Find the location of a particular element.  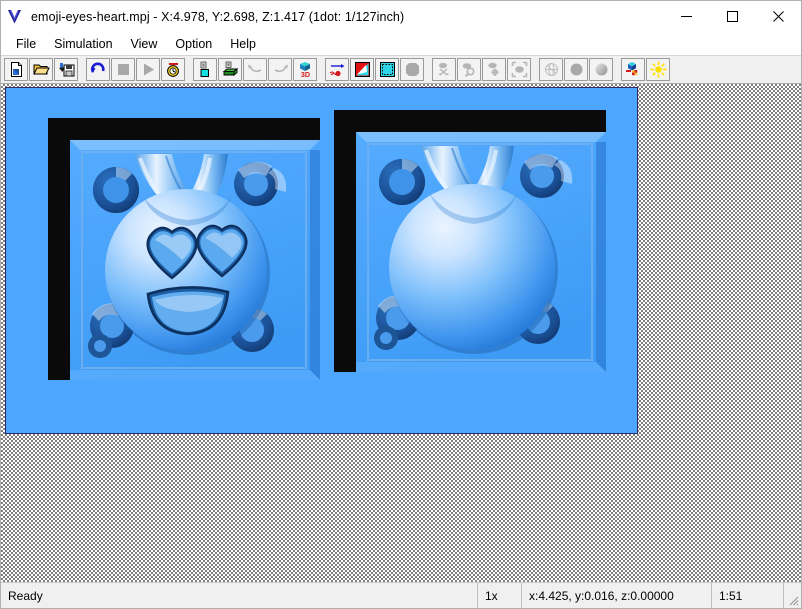

gray-polygon-icon is located at coordinates (412, 69).